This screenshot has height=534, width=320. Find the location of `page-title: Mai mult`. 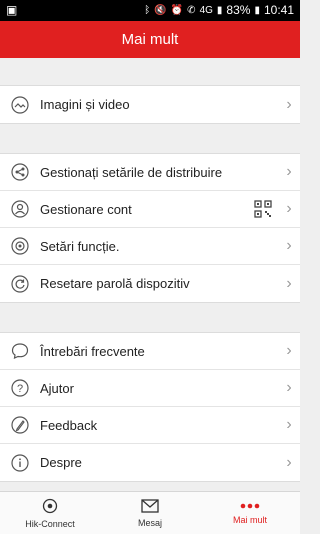

page-title: Mai mult is located at coordinates (150, 39).